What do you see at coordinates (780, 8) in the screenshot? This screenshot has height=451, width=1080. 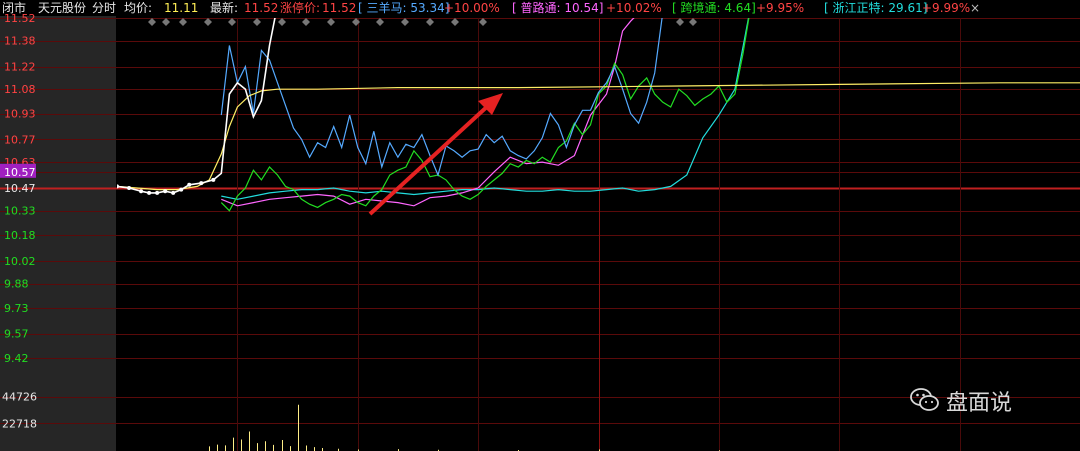 I see `ref-stock-3-pct: +9.95%` at bounding box center [780, 8].